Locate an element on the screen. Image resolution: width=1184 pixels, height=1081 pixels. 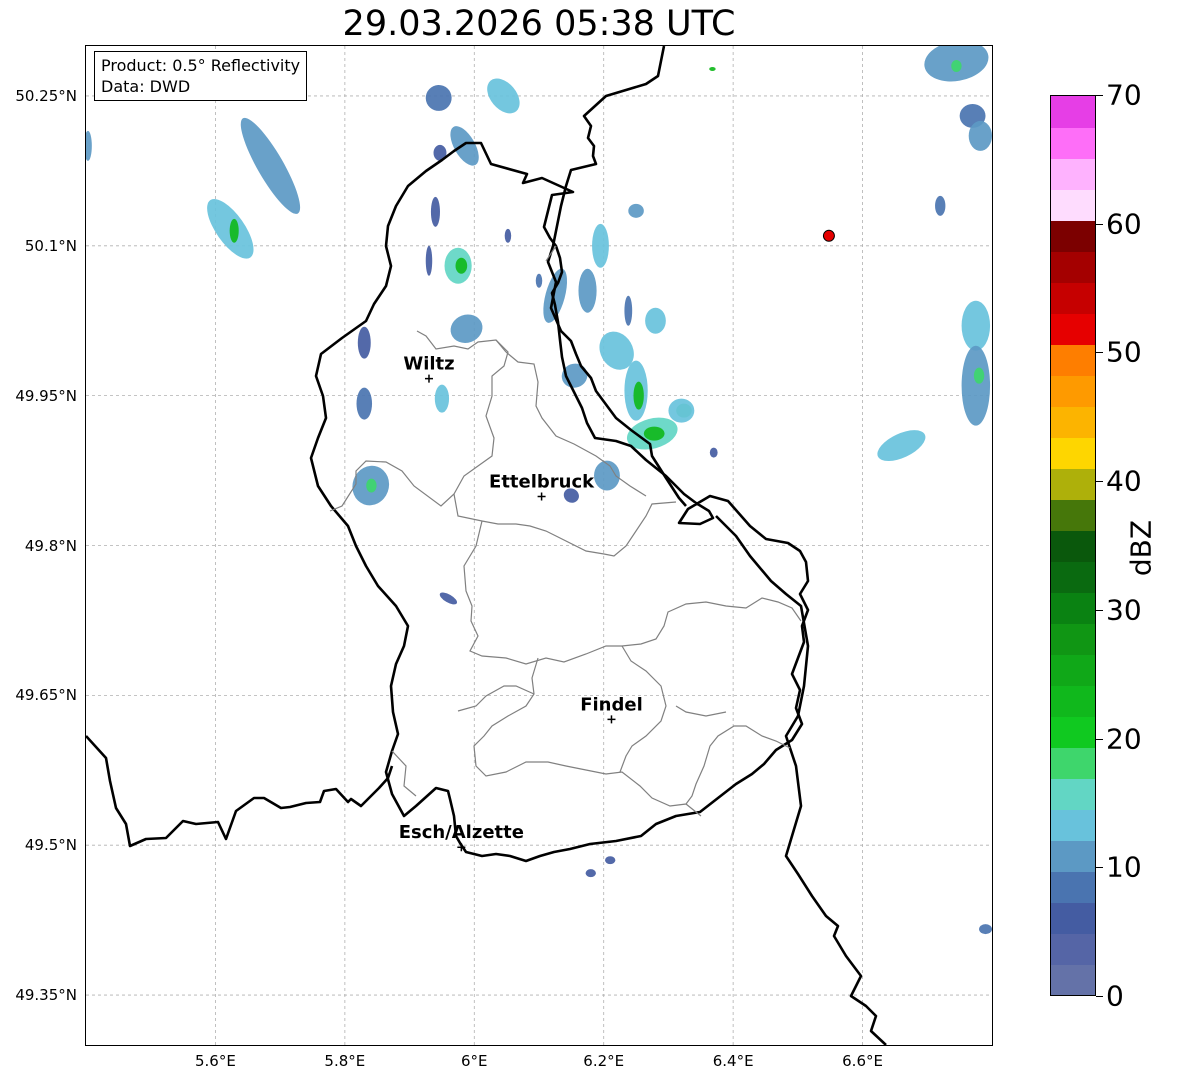
plot-title: 29.03.2026 05:38 UTC is located at coordinates (539, 24).